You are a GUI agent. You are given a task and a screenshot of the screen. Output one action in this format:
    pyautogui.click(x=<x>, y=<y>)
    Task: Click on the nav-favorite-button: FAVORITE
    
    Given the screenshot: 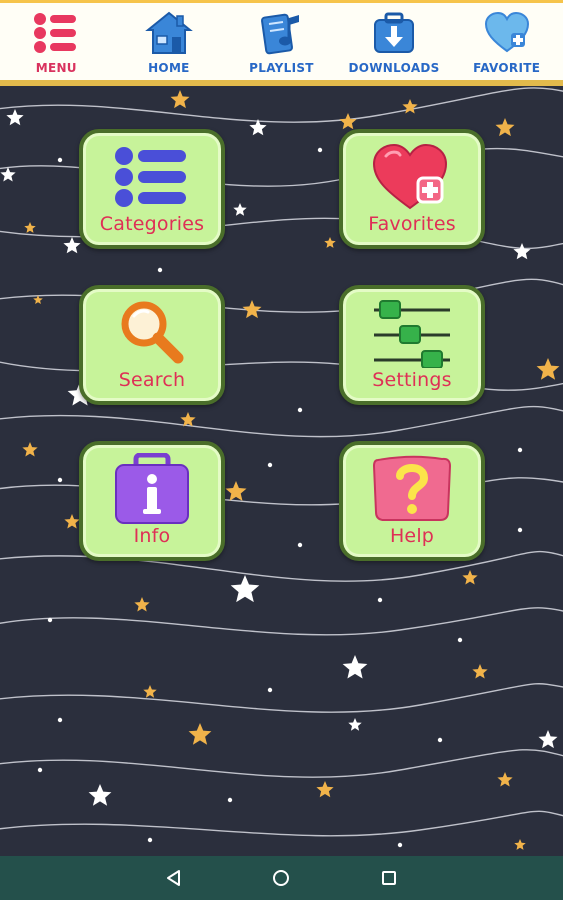 What is the action you would take?
    pyautogui.click(x=506, y=44)
    